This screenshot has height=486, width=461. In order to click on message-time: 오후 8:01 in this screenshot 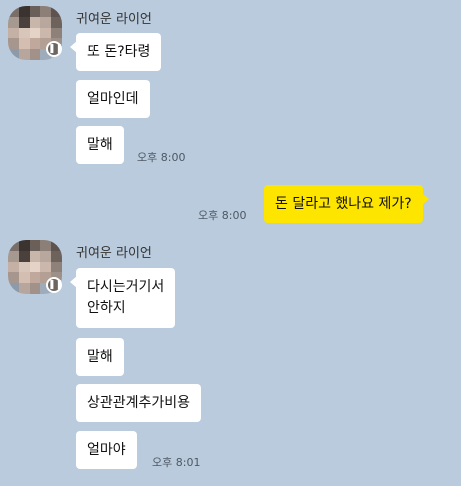, I will do `click(176, 462)`.